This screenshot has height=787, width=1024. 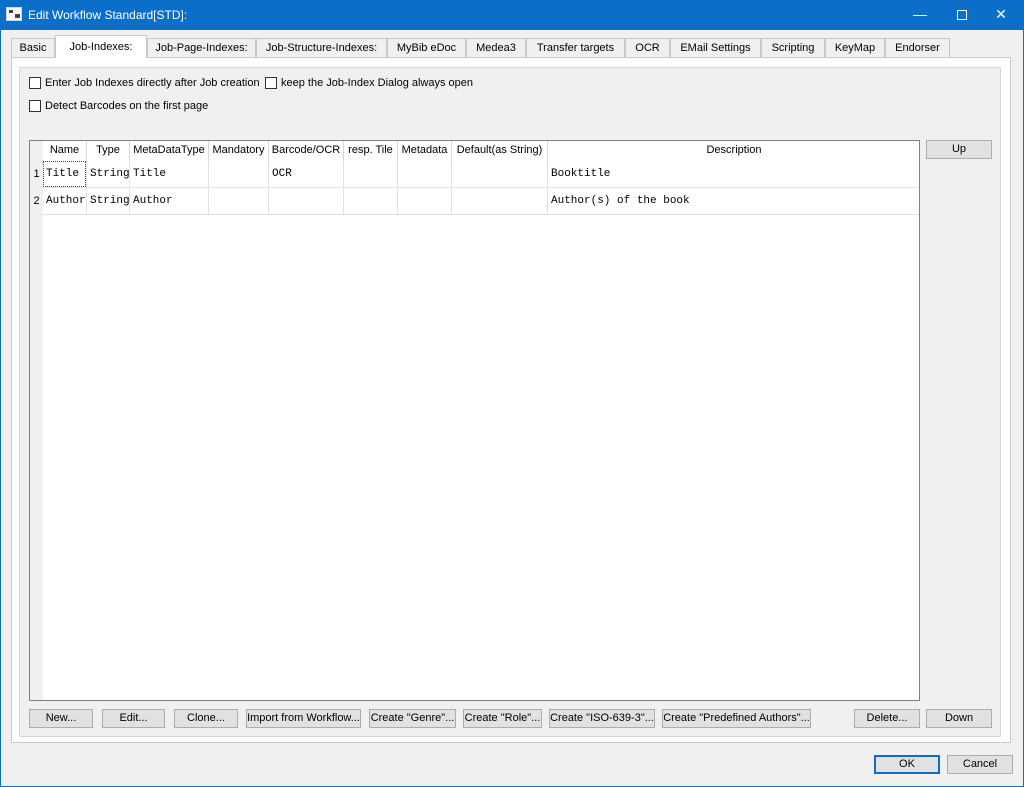 I want to click on column-header-description: Description, so click(x=733, y=151).